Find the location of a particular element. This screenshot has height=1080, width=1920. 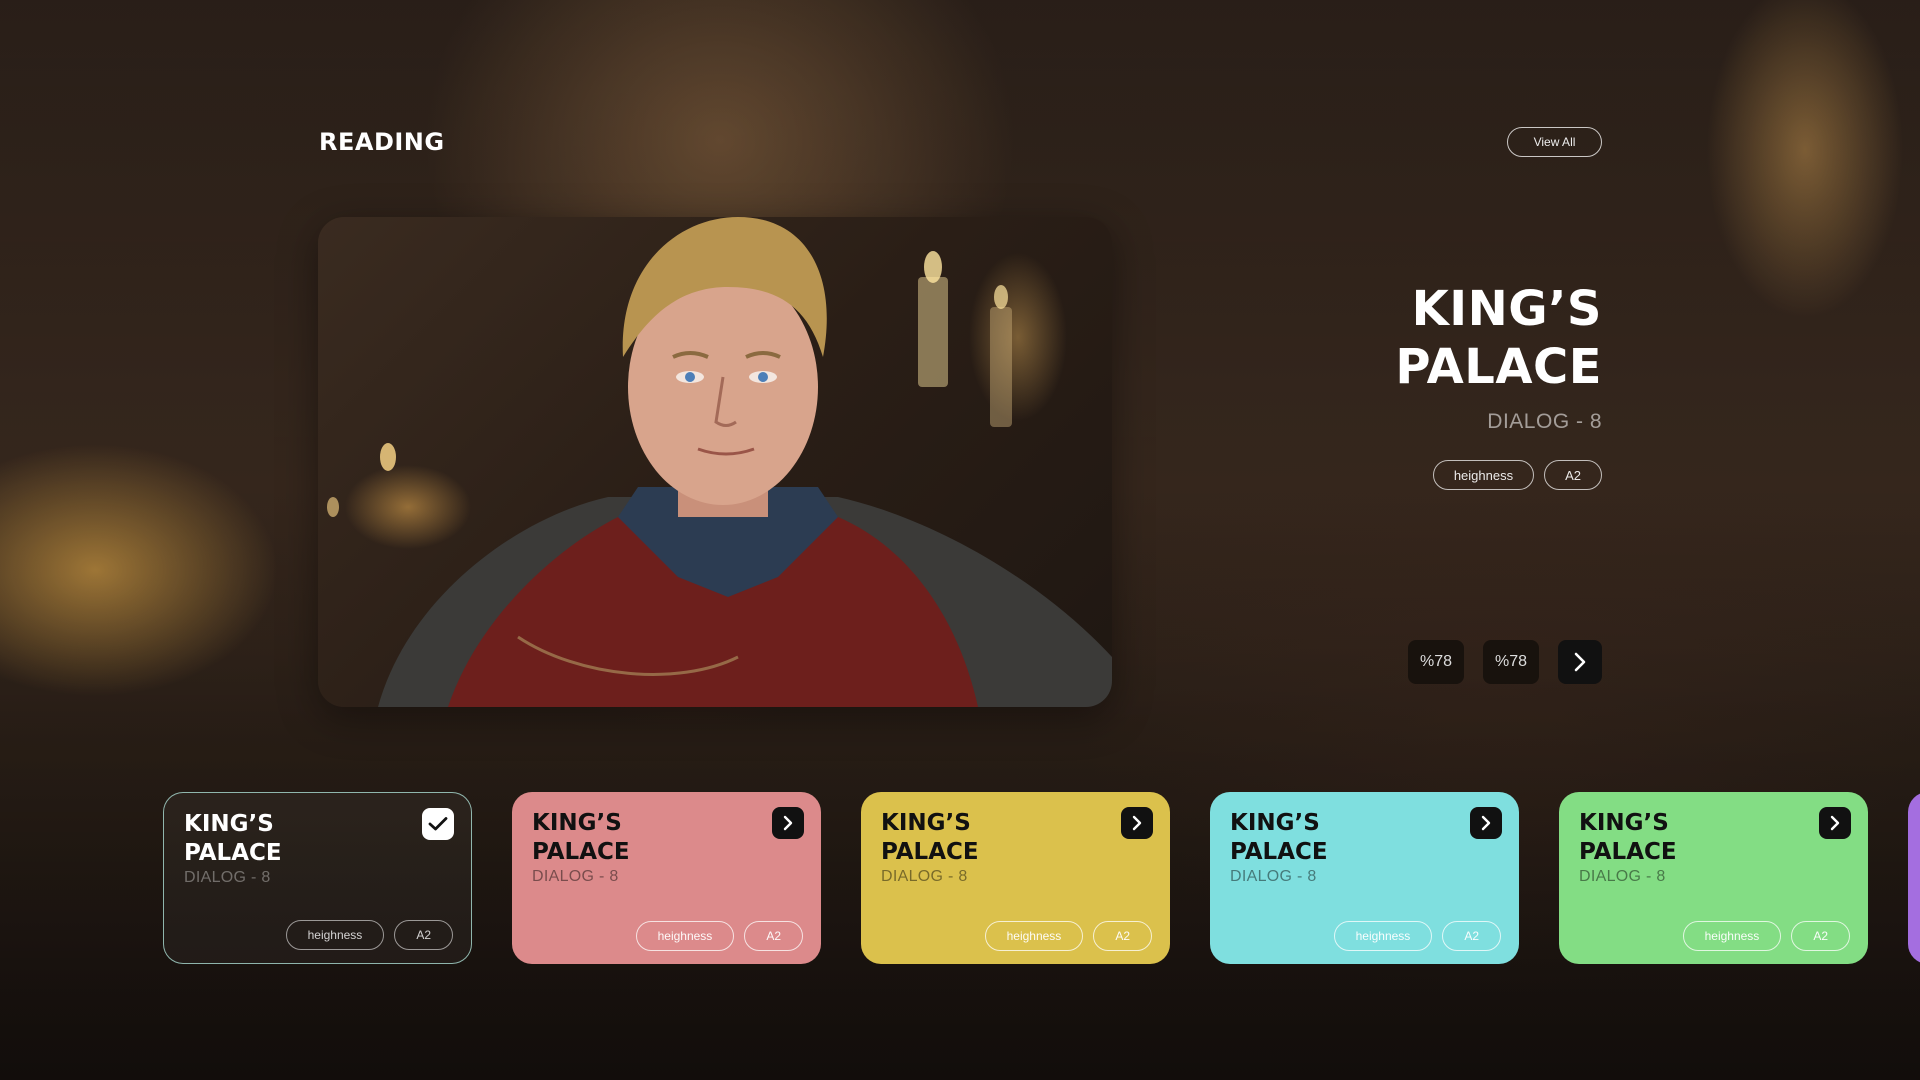

hero-subtitle: DIALOG - 8 is located at coordinates (1544, 421).